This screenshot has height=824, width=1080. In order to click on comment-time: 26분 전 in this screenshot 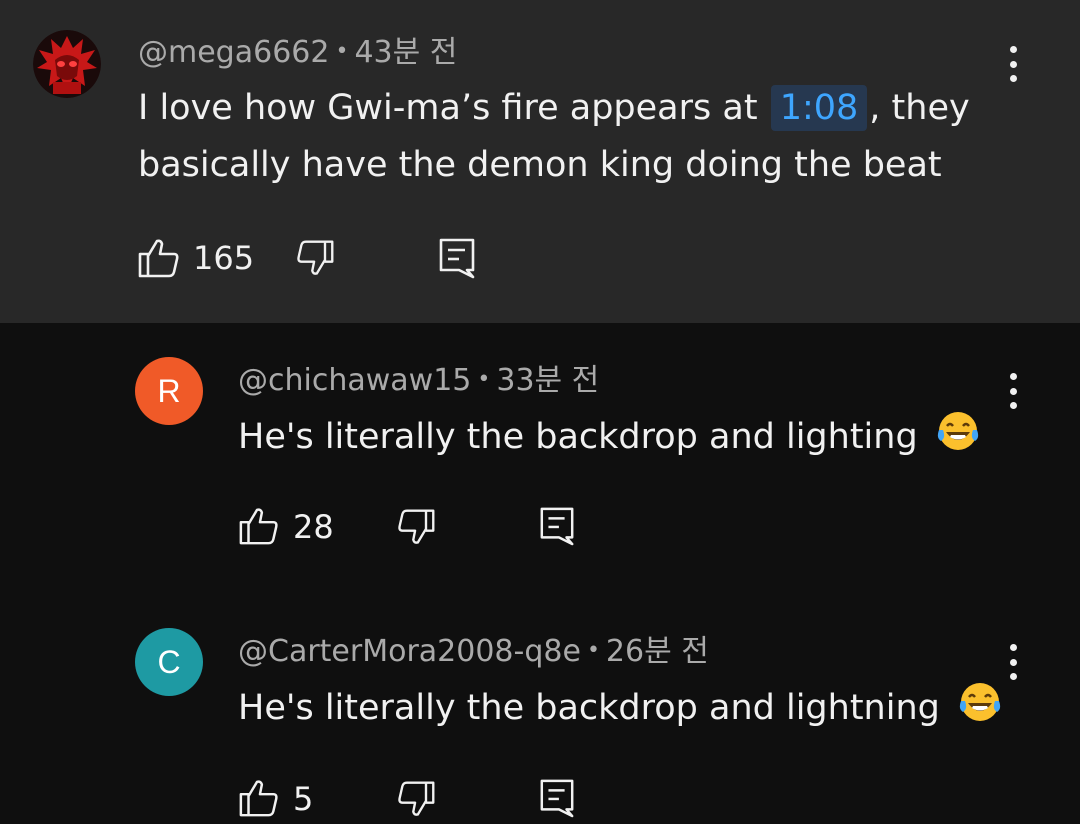, I will do `click(657, 651)`.